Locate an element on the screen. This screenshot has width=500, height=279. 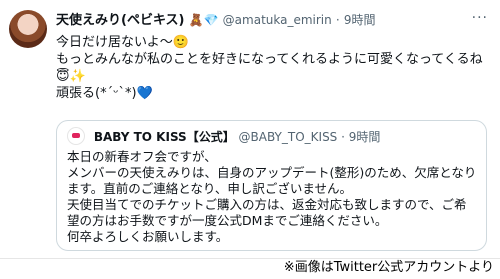
tweet-header: 天使えみり(ペビキス) 🧸💎 @amatuka_emirin · 9時間 is located at coordinates (216, 20).